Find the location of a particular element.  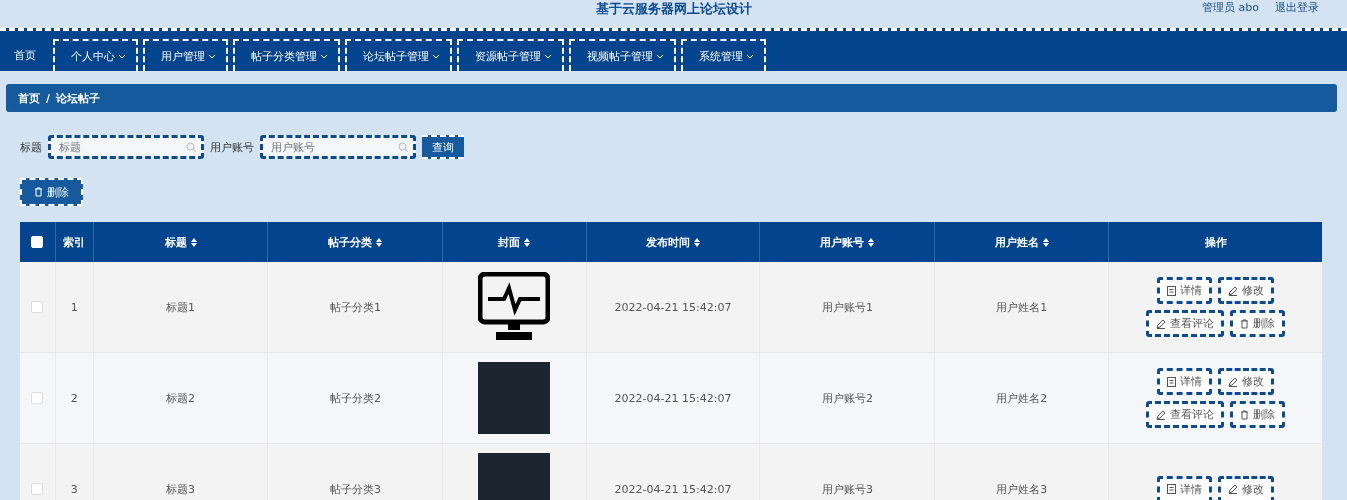

table-cell: 帖子分类3 is located at coordinates (356, 472).